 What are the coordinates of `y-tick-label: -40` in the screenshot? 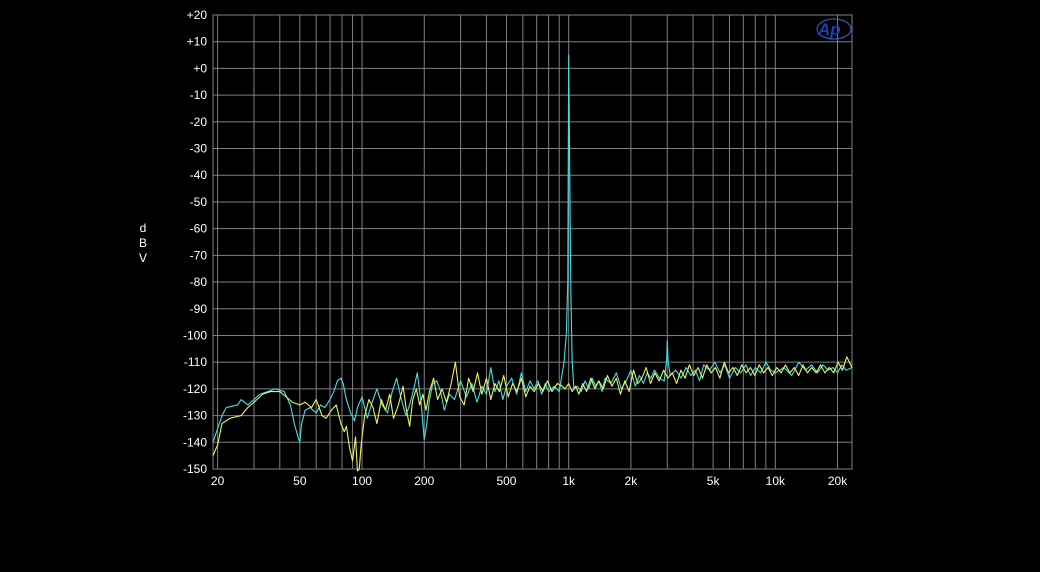 It's located at (199, 175).